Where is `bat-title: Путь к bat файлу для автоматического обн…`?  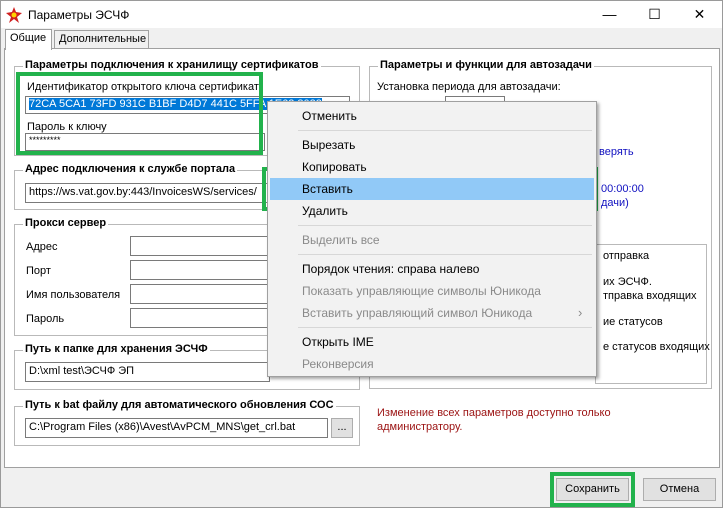 bat-title: Путь к bat файлу для автоматического обн… is located at coordinates (179, 405).